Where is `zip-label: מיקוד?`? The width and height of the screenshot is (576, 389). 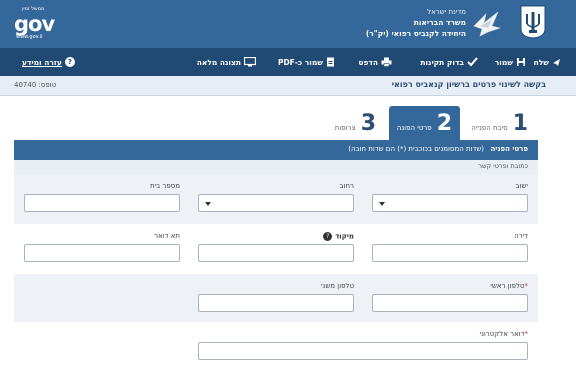 zip-label: מיקוד? is located at coordinates (338, 236).